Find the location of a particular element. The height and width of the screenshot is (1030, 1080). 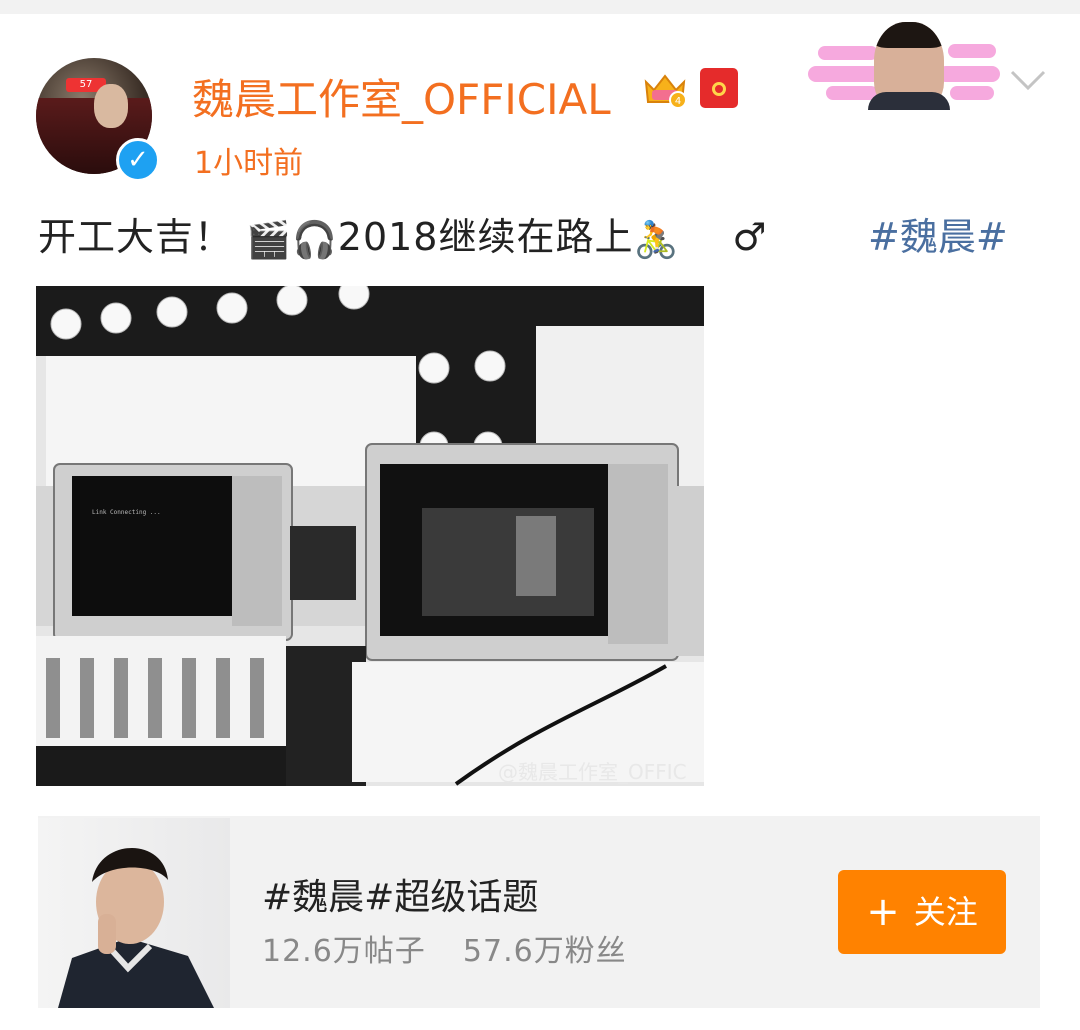

crown-level-icon: 4 is located at coordinates (665, 90).